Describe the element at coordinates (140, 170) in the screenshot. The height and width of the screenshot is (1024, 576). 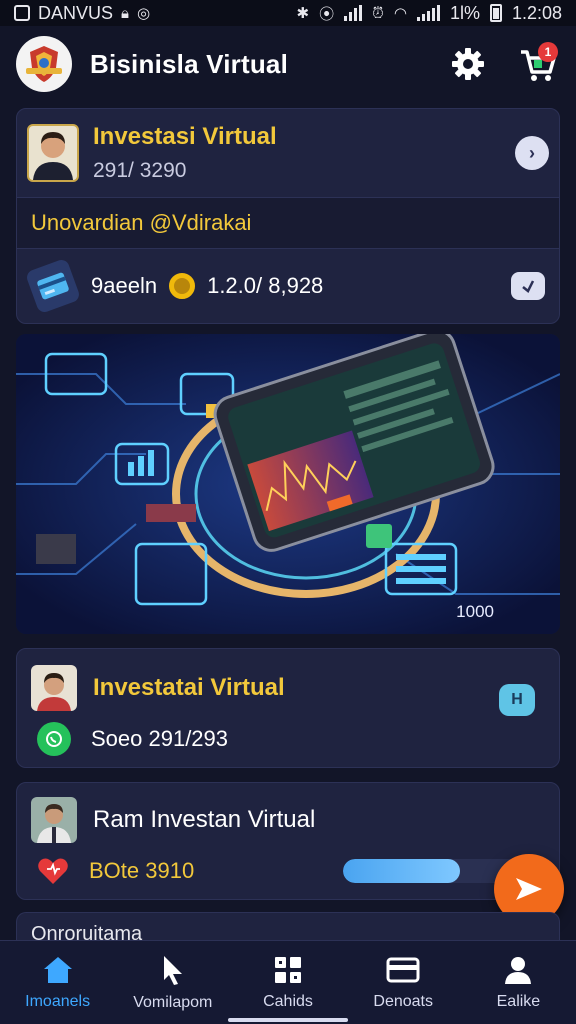
I see `investment-subtitle: 291/ 3290` at that location.